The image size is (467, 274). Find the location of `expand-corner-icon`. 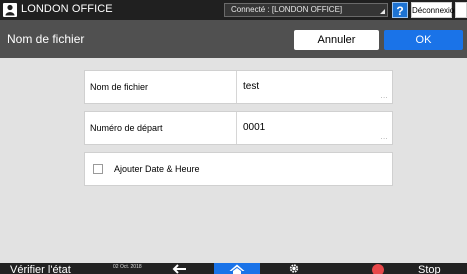

expand-corner-icon is located at coordinates (382, 11).